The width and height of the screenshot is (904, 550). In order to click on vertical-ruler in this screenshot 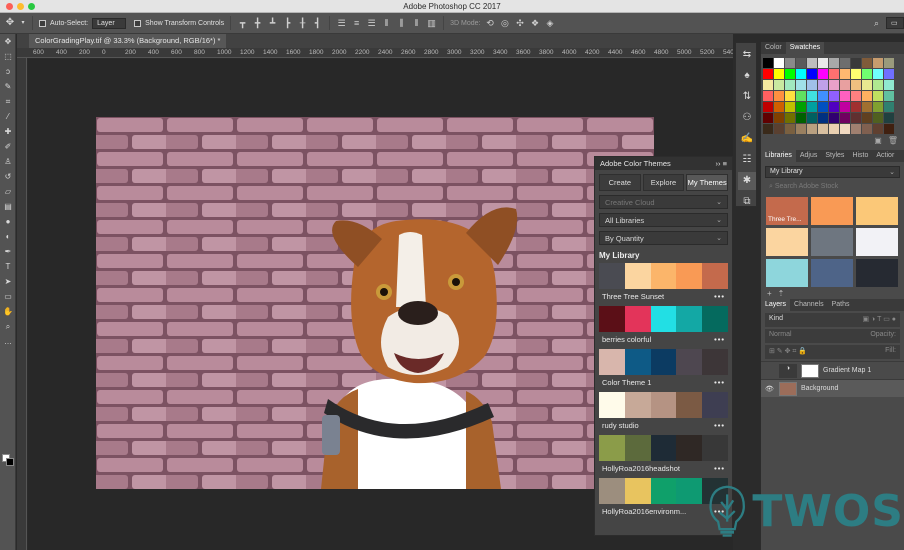, I will do `click(22, 304)`.